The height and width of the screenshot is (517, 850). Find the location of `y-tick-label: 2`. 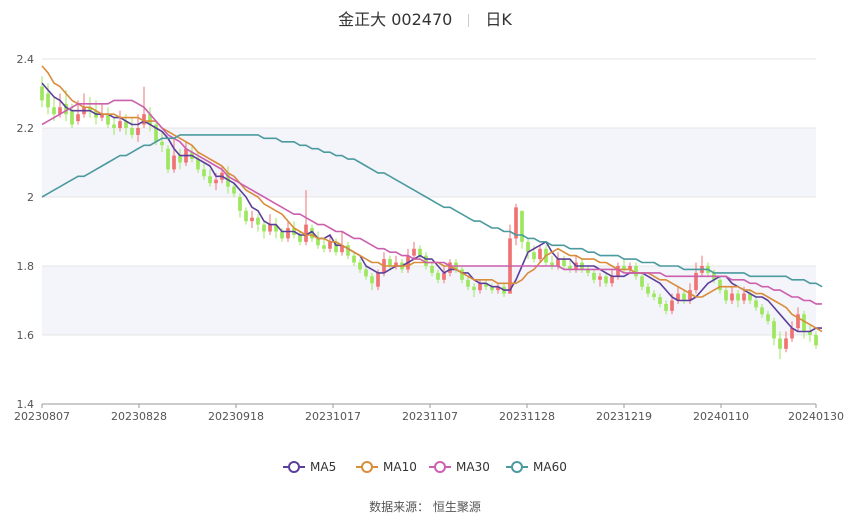

y-tick-label: 2 is located at coordinates (30, 197).